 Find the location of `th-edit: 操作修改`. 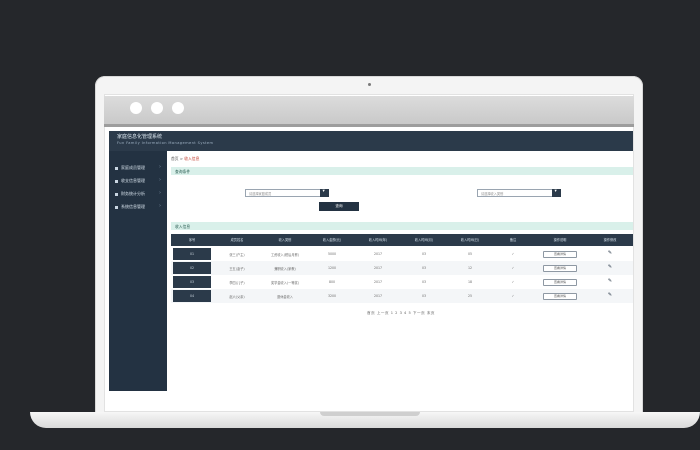

th-edit: 操作修改 is located at coordinates (610, 240).